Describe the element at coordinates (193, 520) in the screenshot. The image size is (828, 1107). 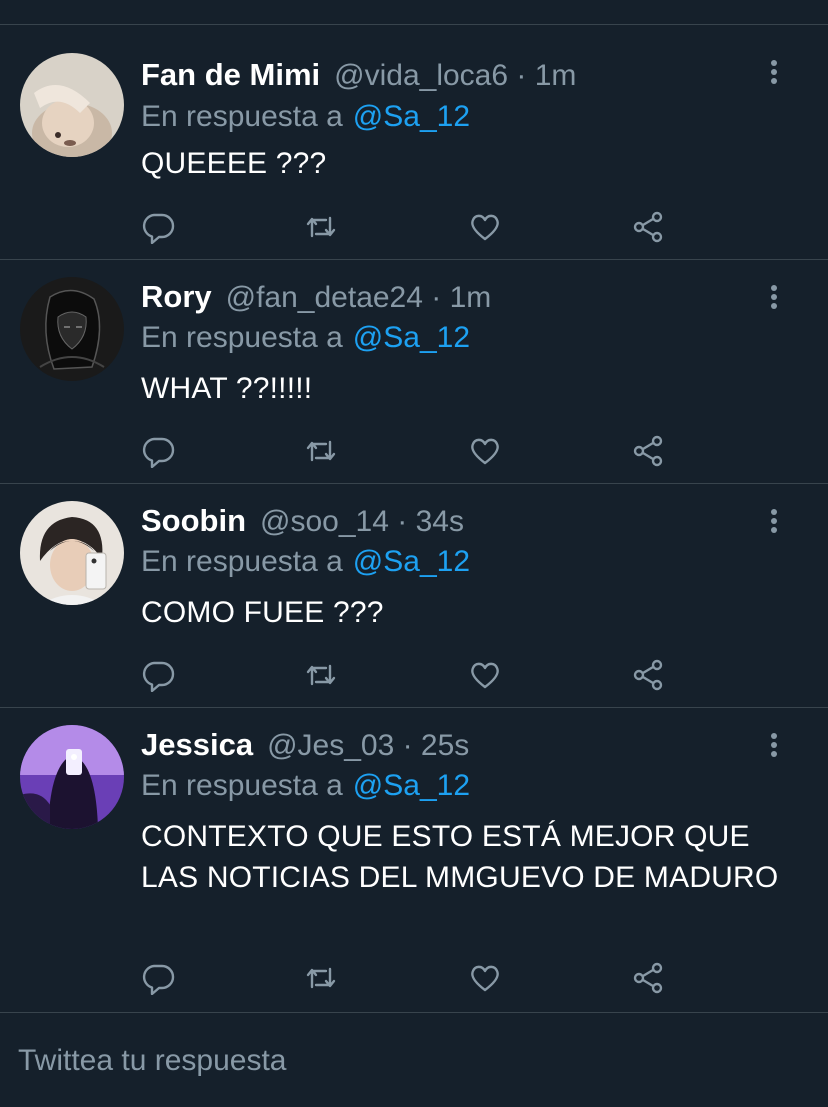
I see `display-name: Soobin` at that location.